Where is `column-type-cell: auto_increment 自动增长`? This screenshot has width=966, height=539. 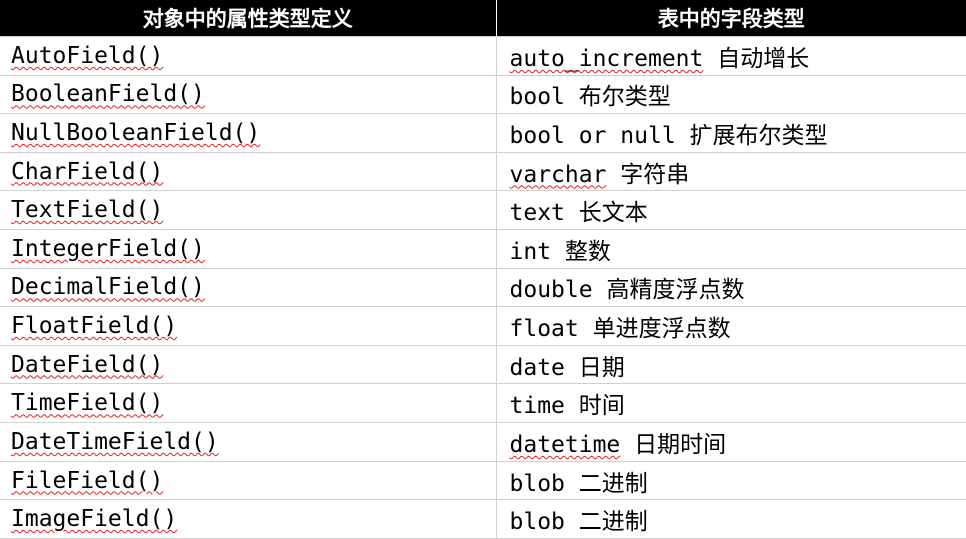 column-type-cell: auto_increment 自动增长 is located at coordinates (730, 56).